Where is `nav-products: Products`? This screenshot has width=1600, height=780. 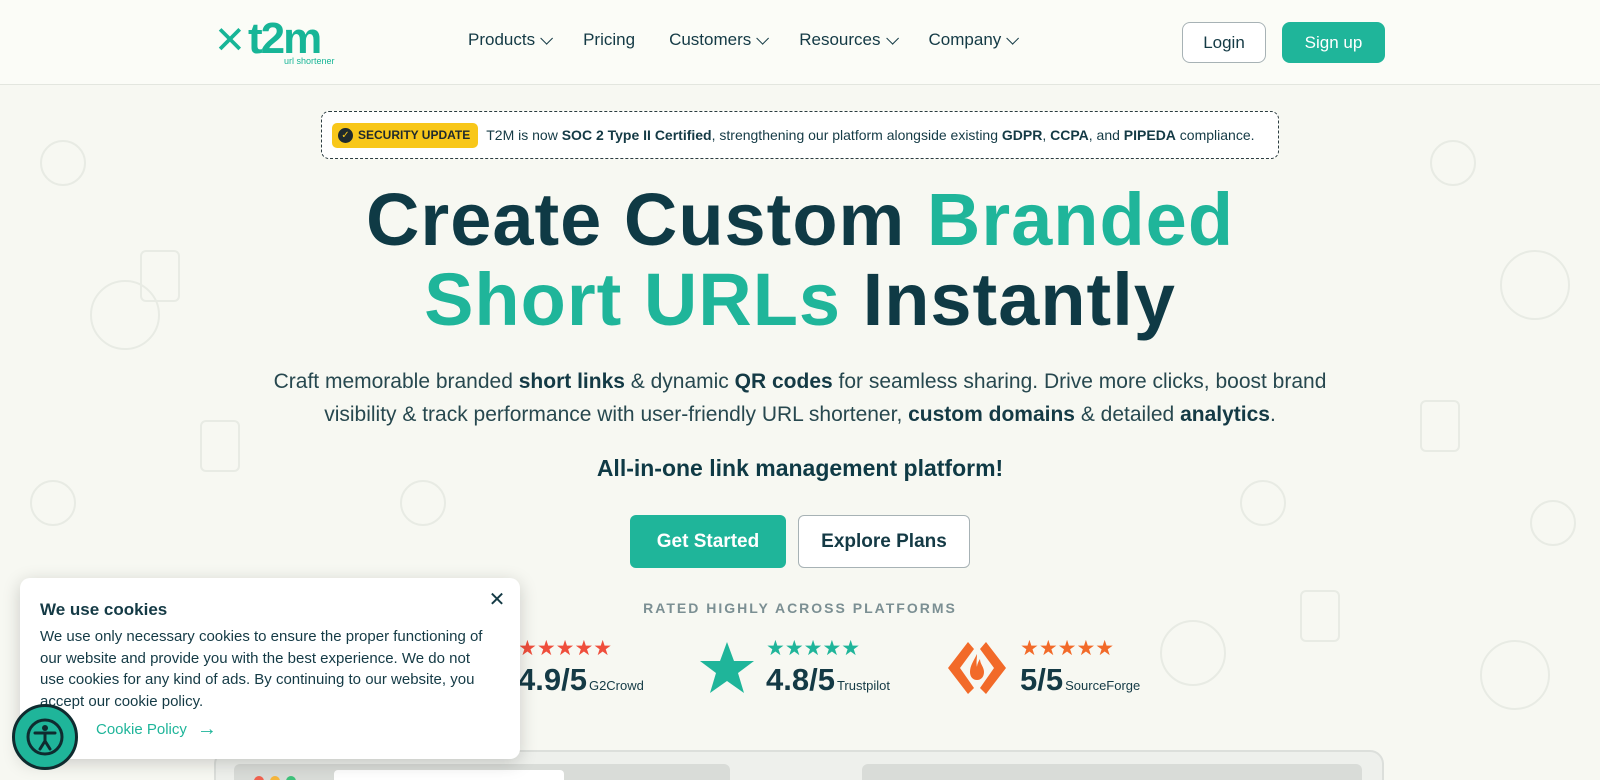 nav-products: Products is located at coordinates (511, 40).